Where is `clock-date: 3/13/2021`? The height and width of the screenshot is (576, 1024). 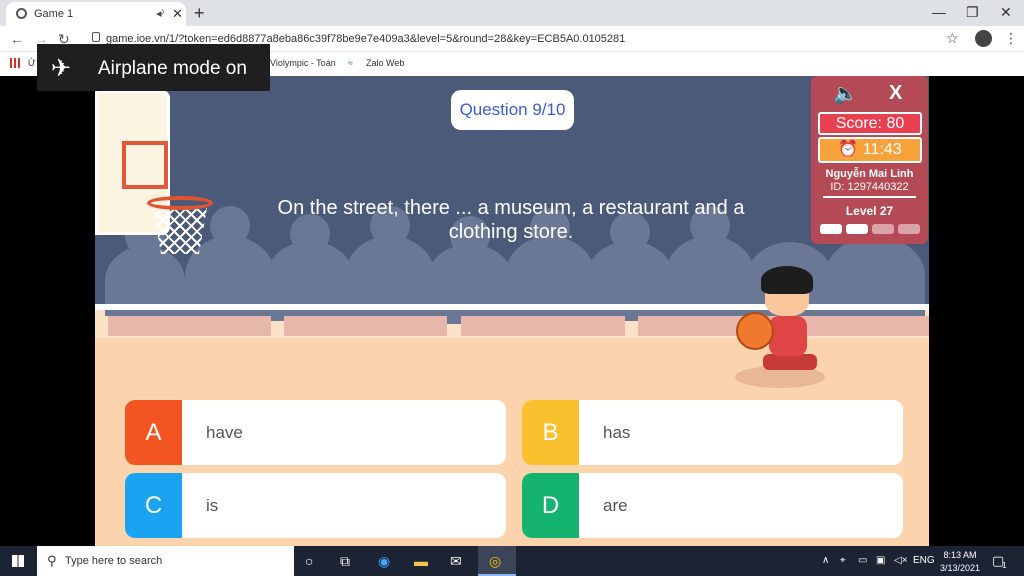 clock-date: 3/13/2021 is located at coordinates (960, 568).